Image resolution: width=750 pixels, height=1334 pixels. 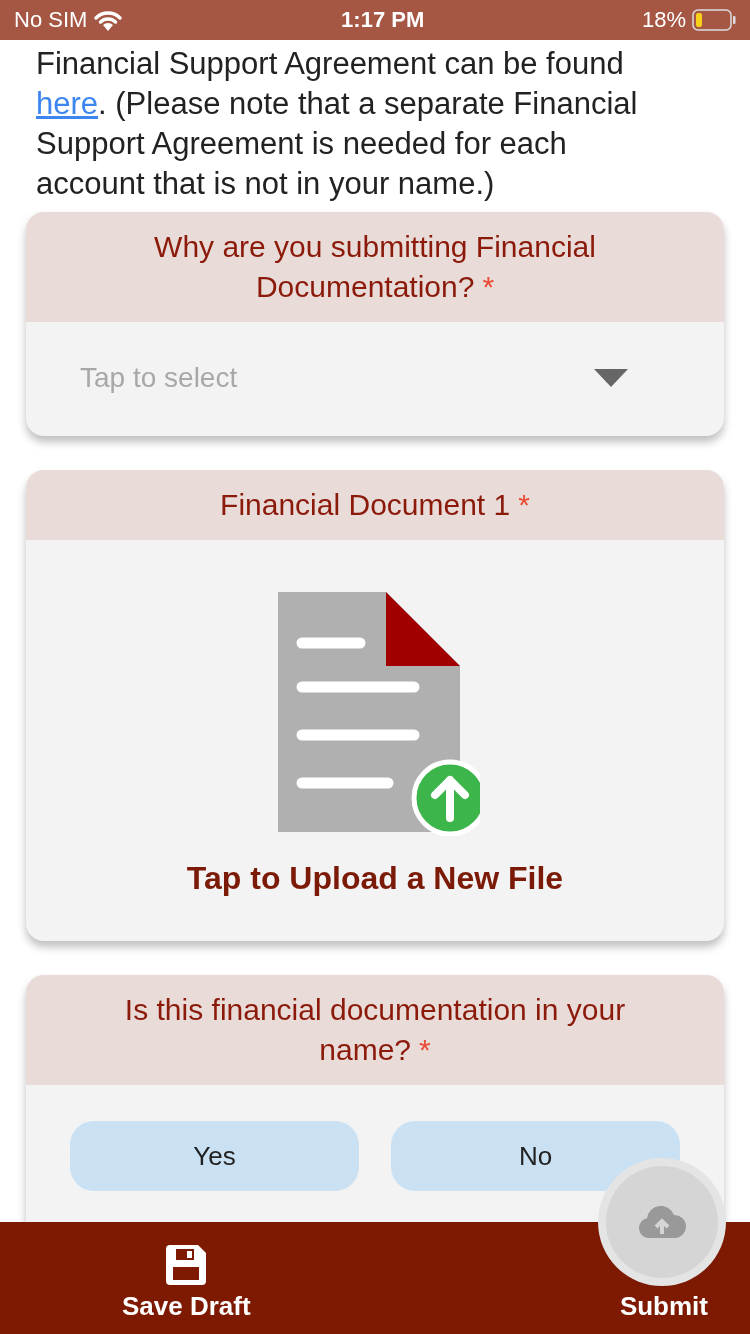 I want to click on question-label: Is this financial documentation in your name? *, so click(x=375, y=1030).